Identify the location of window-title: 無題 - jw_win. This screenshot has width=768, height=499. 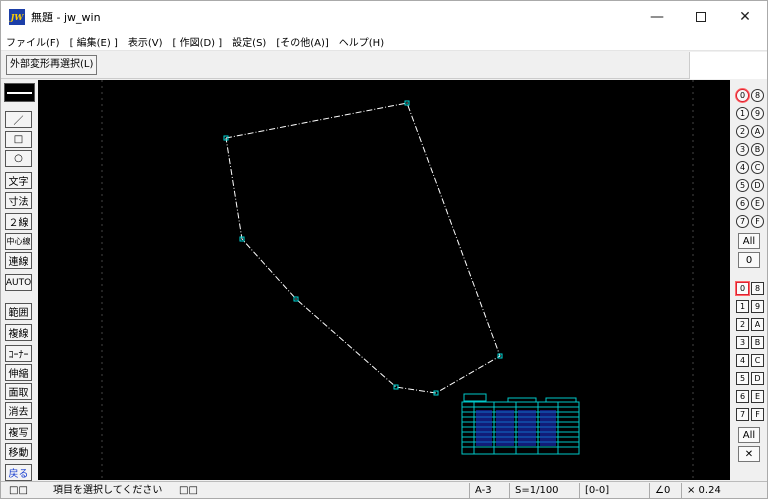
(66, 17).